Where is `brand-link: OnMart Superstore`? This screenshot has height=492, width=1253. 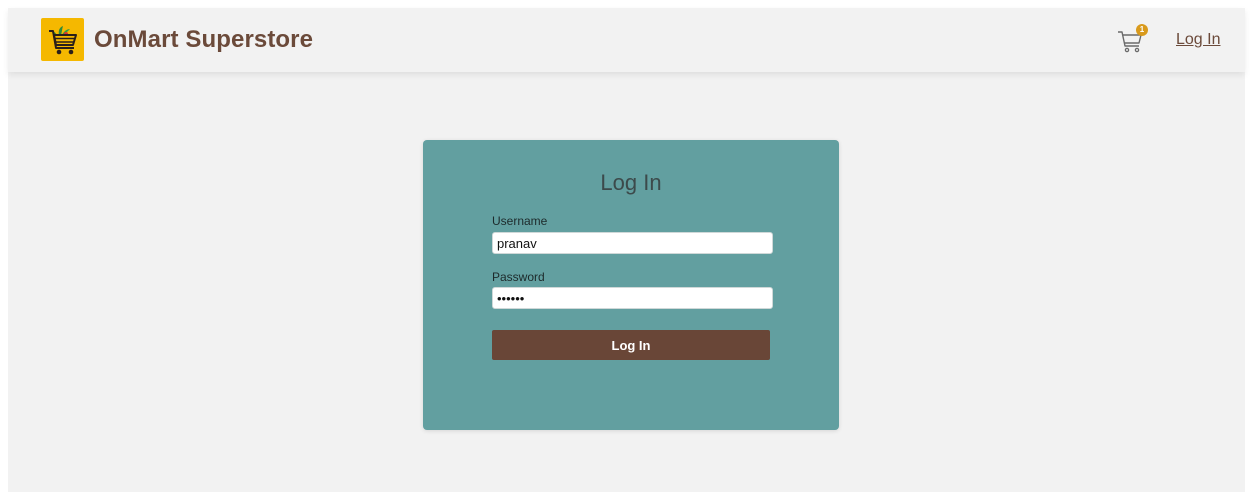
brand-link: OnMart Superstore is located at coordinates (177, 39).